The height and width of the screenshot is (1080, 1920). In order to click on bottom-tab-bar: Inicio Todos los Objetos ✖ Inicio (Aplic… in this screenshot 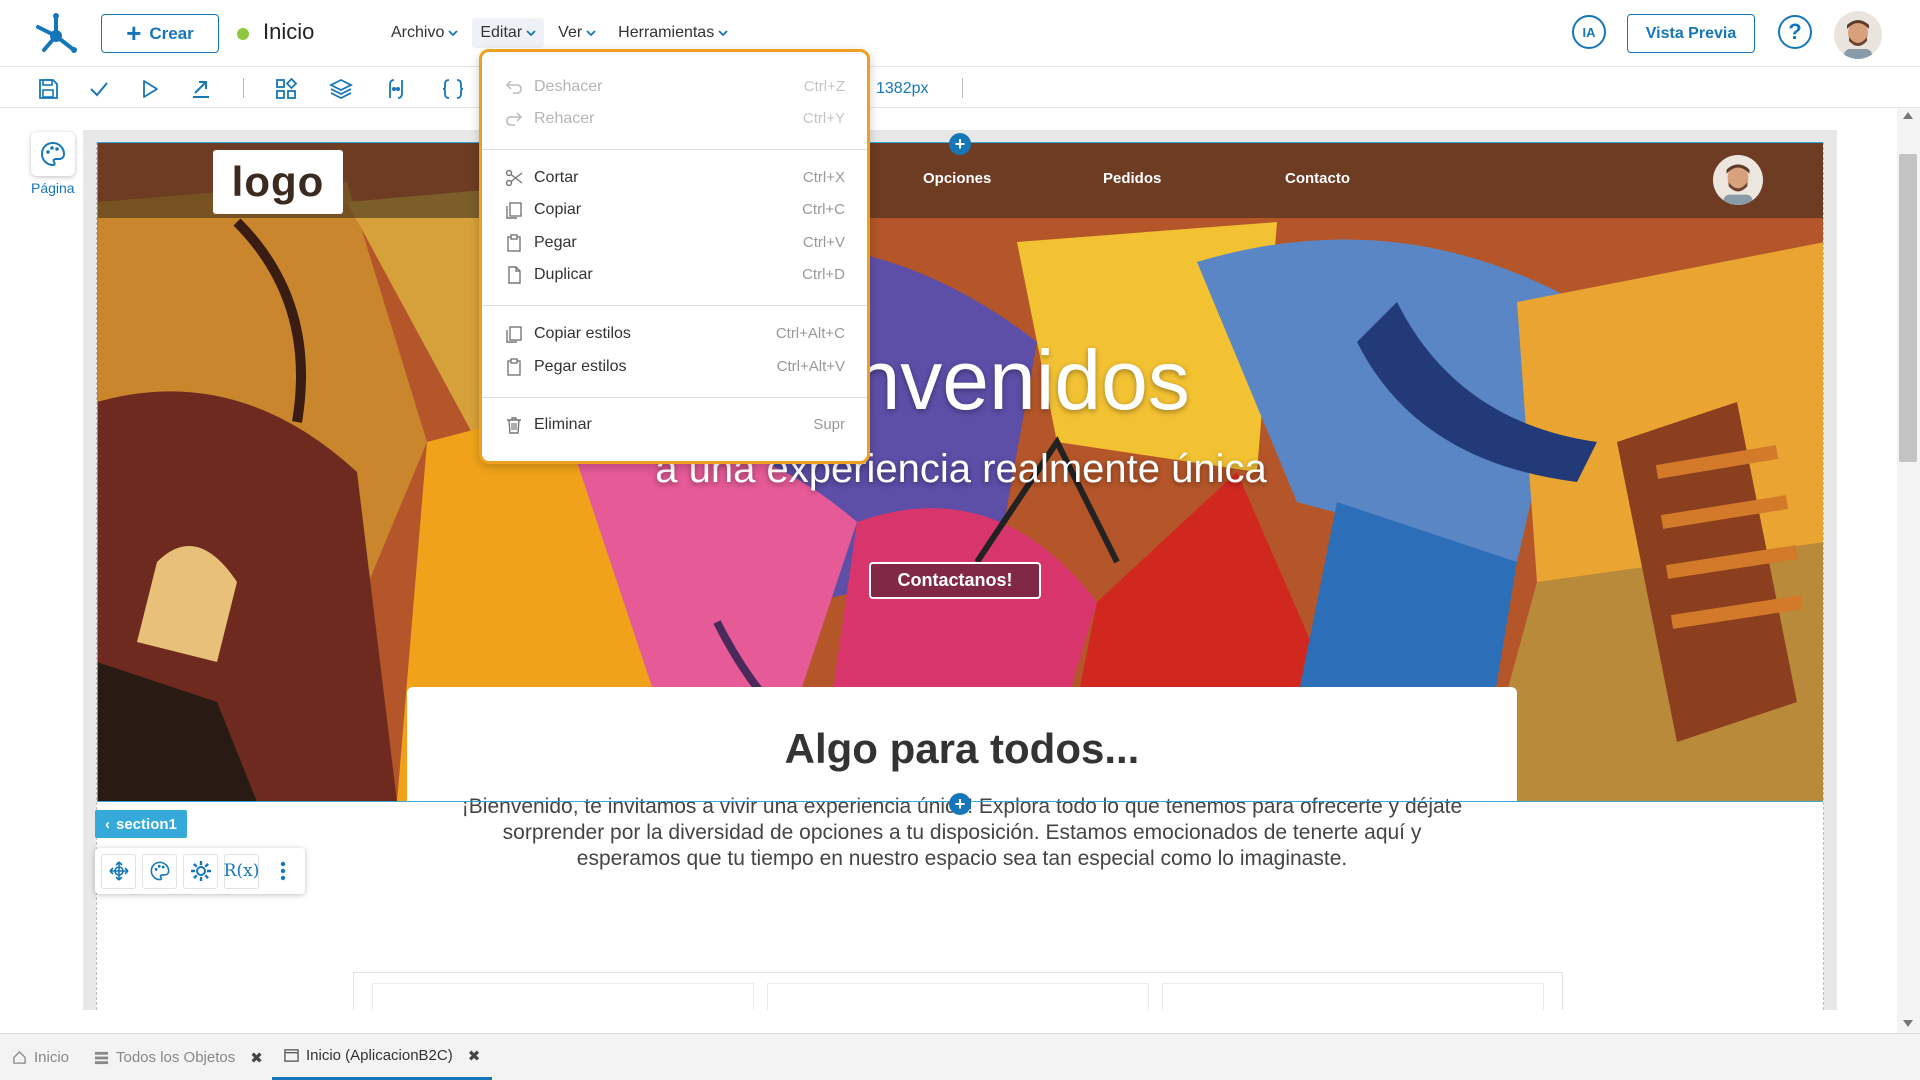, I will do `click(960, 1056)`.